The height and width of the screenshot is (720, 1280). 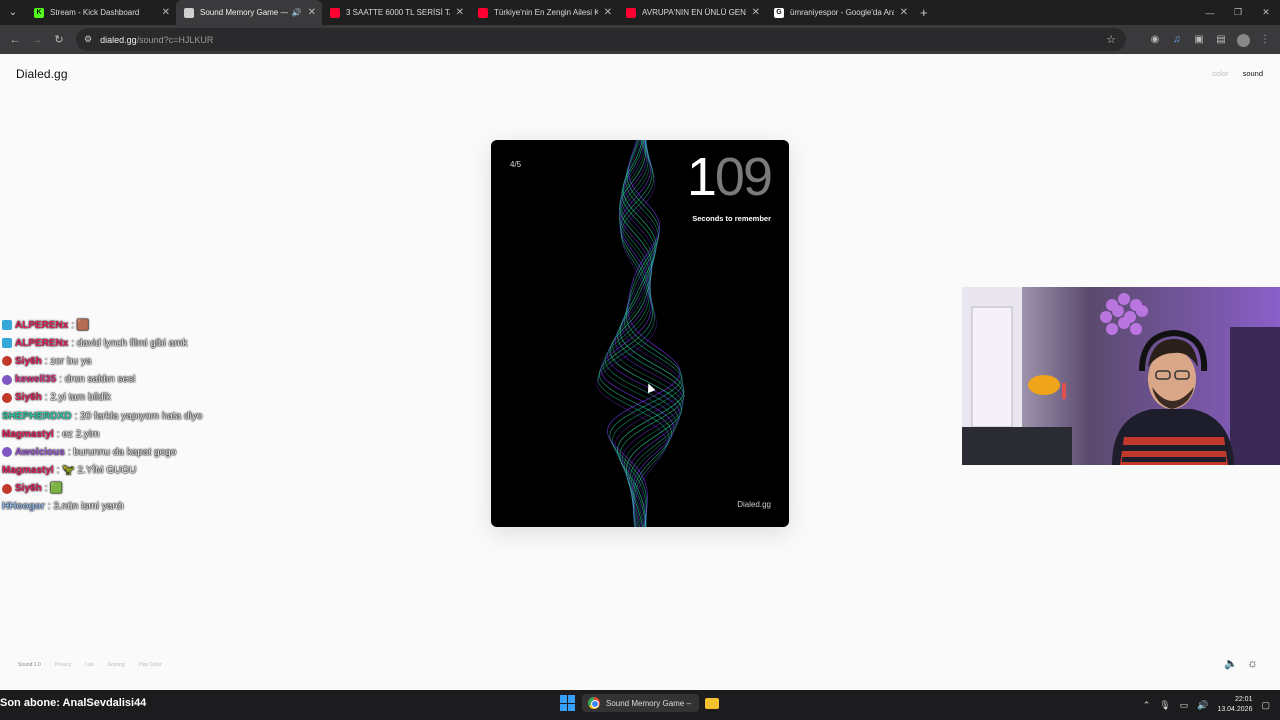 I want to click on address-bar: ⚙ dialed.gg /sound?c=HJLKUR ☆, so click(x=601, y=39).